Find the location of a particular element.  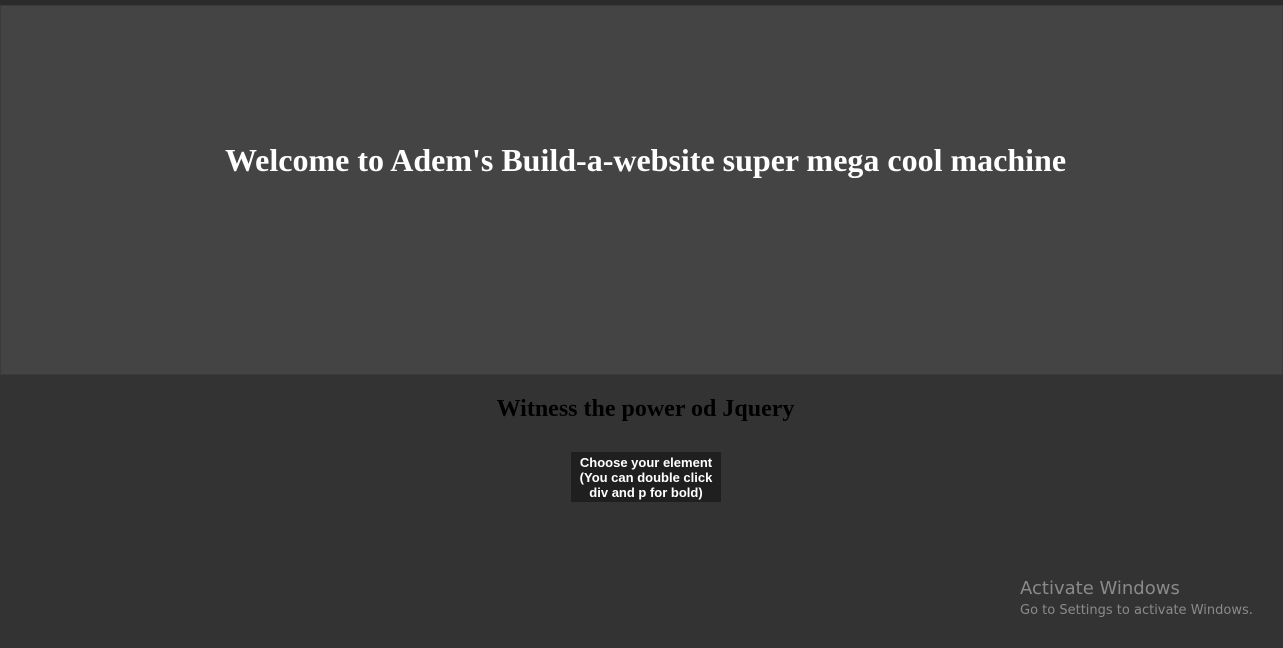

choose-element-hint-line2: div and p for bold) is located at coordinates (646, 492).